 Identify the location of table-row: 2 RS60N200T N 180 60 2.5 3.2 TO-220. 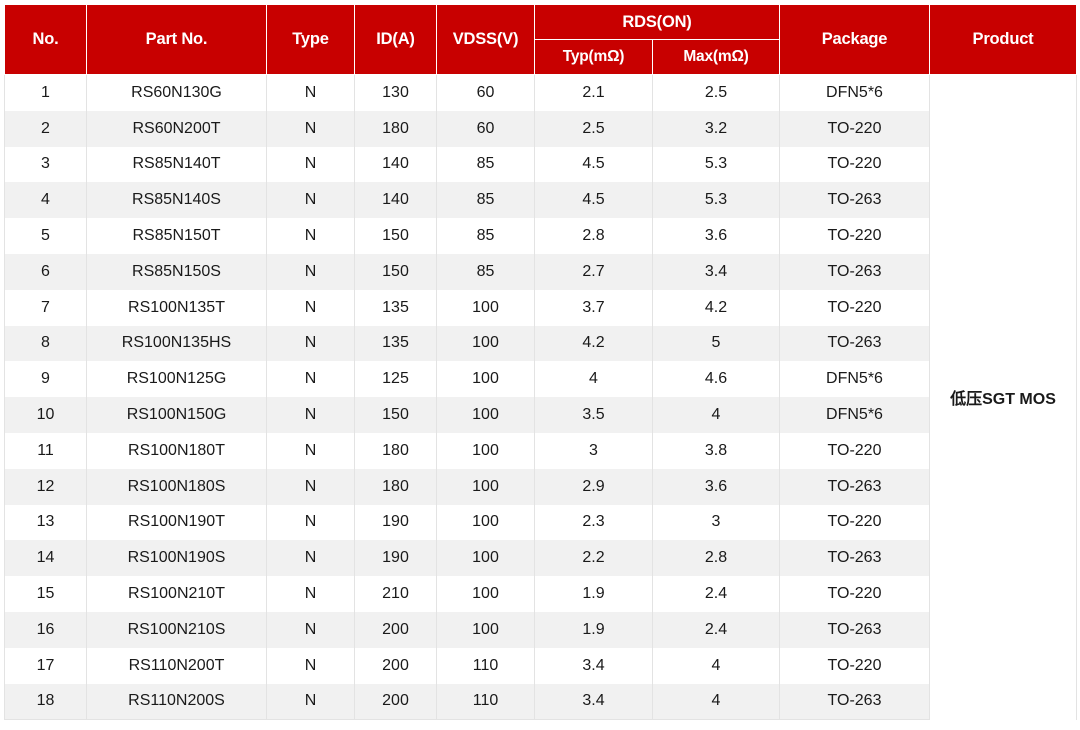
(540, 128).